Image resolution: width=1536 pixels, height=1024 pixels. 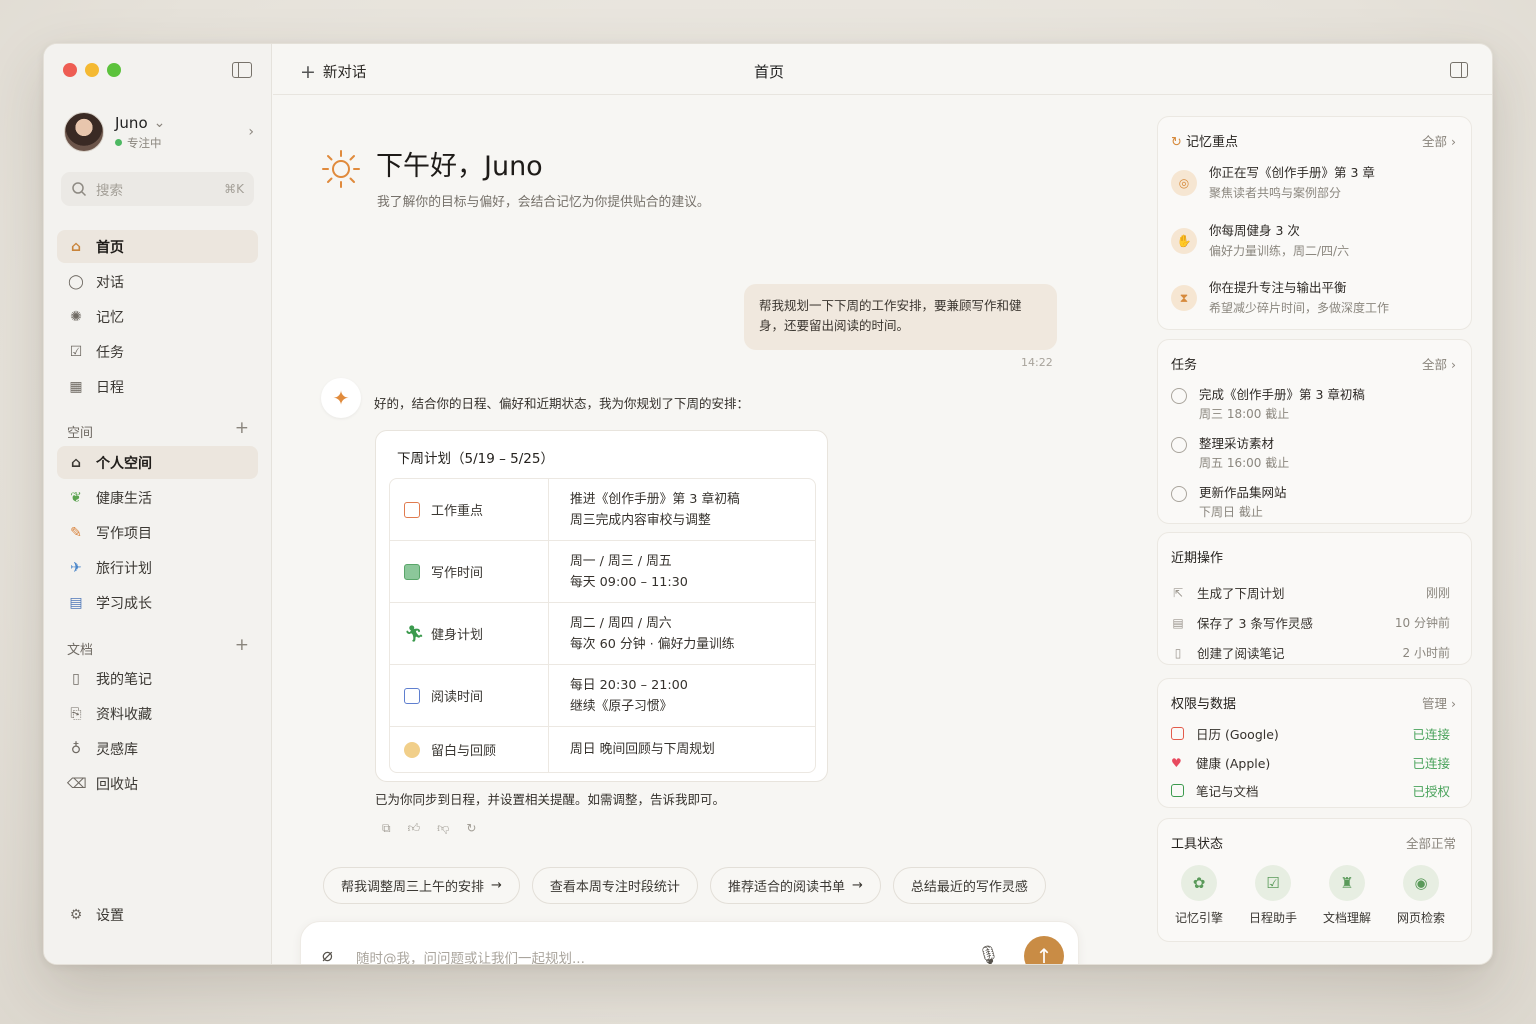 What do you see at coordinates (1178, 622) in the screenshot?
I see `note-icon: ▤` at bounding box center [1178, 622].